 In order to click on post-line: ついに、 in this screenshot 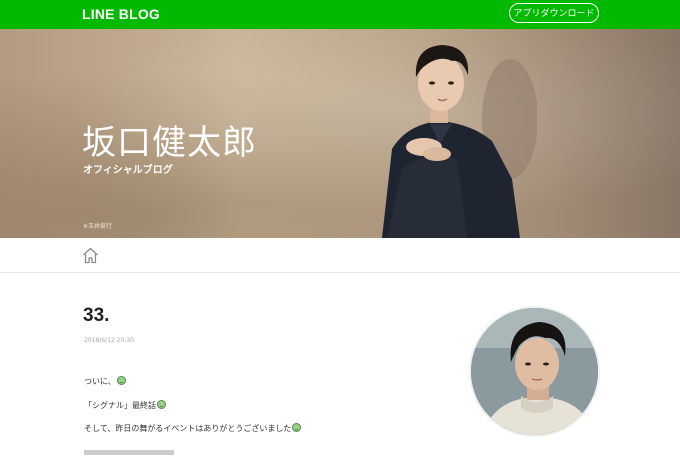, I will do `click(192, 388)`.